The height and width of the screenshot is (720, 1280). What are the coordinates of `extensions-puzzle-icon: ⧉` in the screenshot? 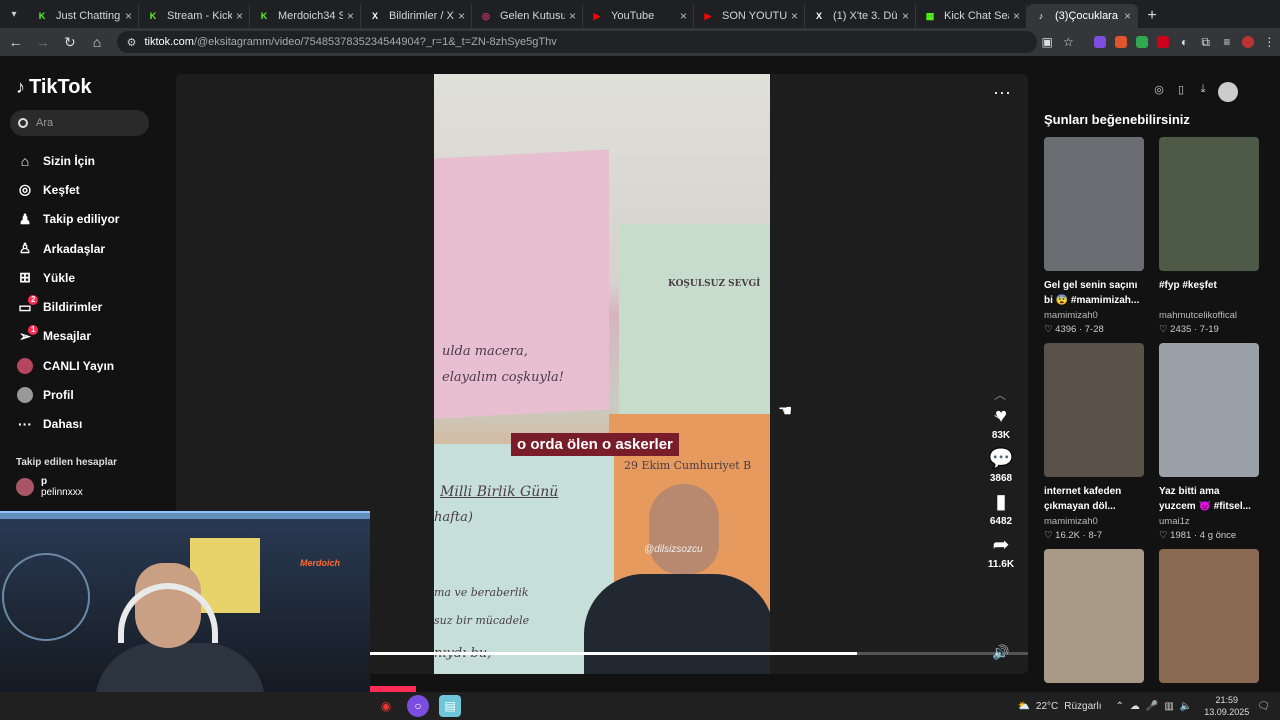 It's located at (1205, 42).